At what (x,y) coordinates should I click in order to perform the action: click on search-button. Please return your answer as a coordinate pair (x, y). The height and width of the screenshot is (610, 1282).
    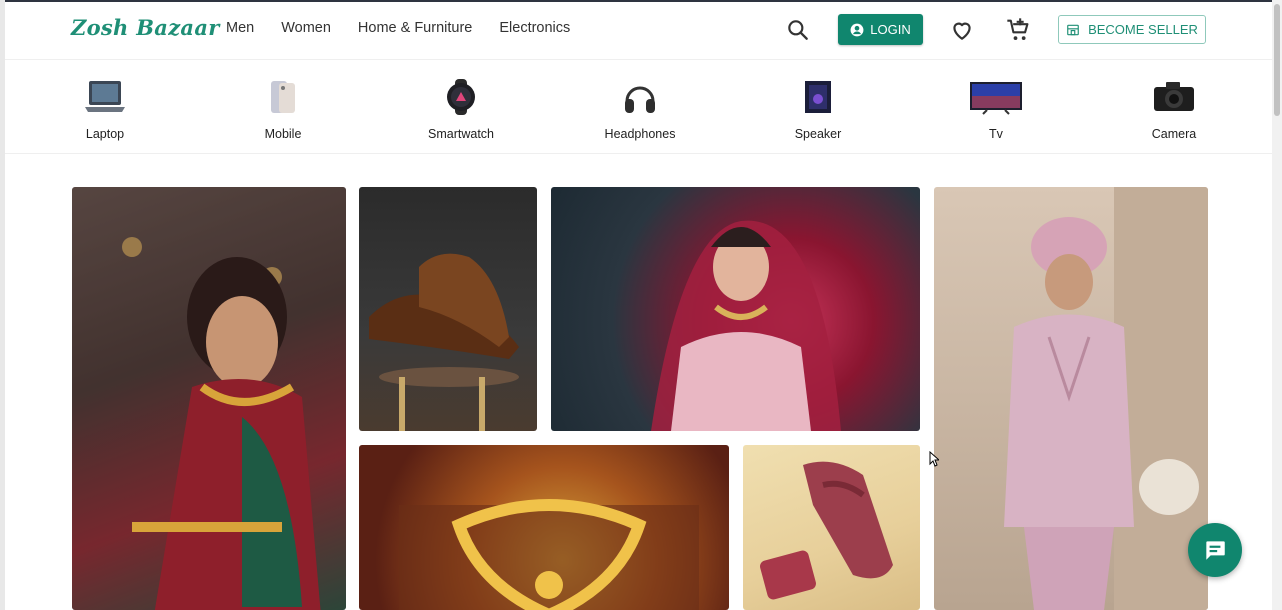
    Looking at the image, I should click on (798, 30).